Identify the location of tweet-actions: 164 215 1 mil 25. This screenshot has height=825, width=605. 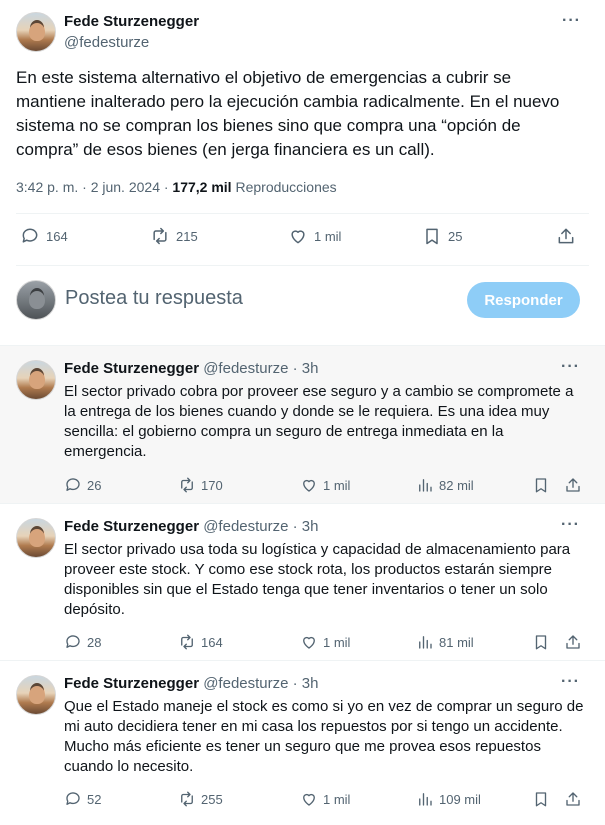
(298, 239).